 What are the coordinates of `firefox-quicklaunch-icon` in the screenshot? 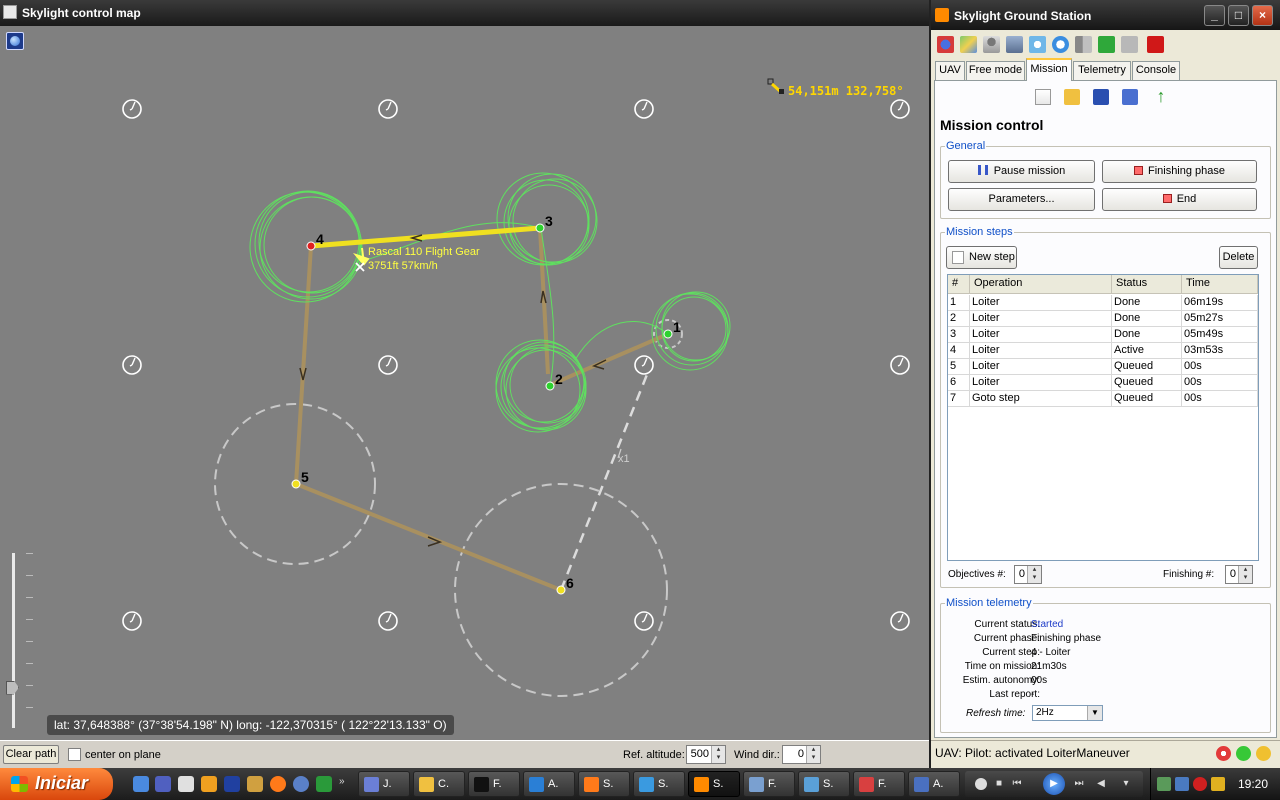 It's located at (278, 784).